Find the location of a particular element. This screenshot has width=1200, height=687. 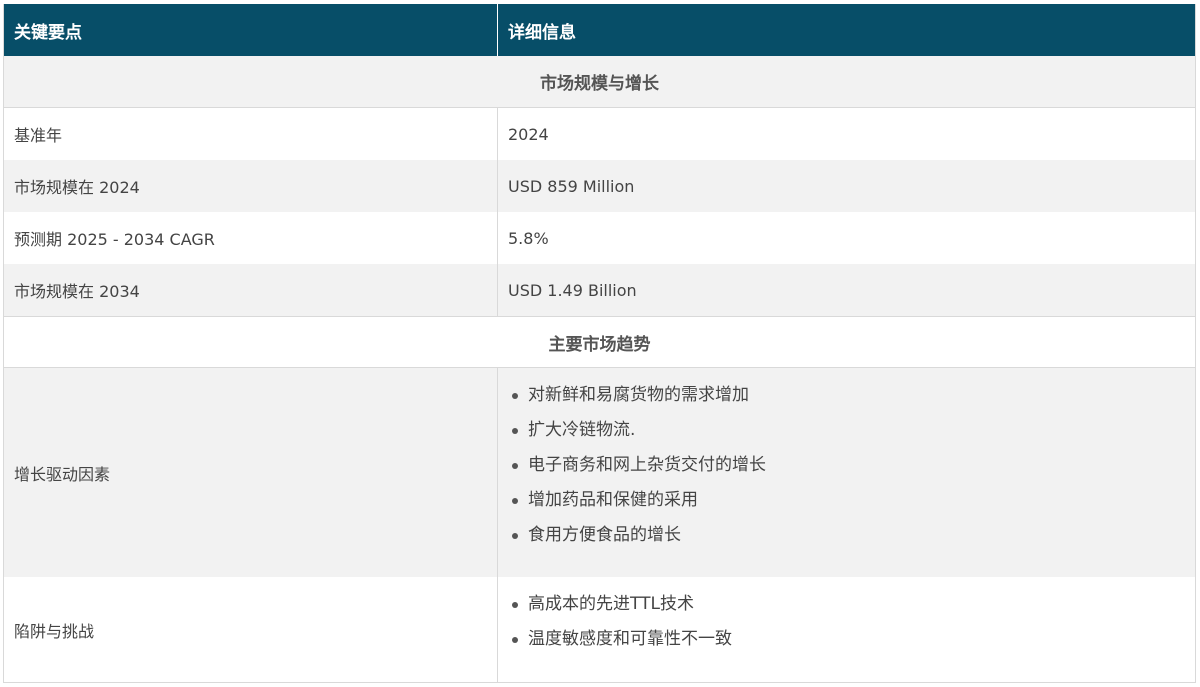

row-value: 2024 is located at coordinates (528, 134).